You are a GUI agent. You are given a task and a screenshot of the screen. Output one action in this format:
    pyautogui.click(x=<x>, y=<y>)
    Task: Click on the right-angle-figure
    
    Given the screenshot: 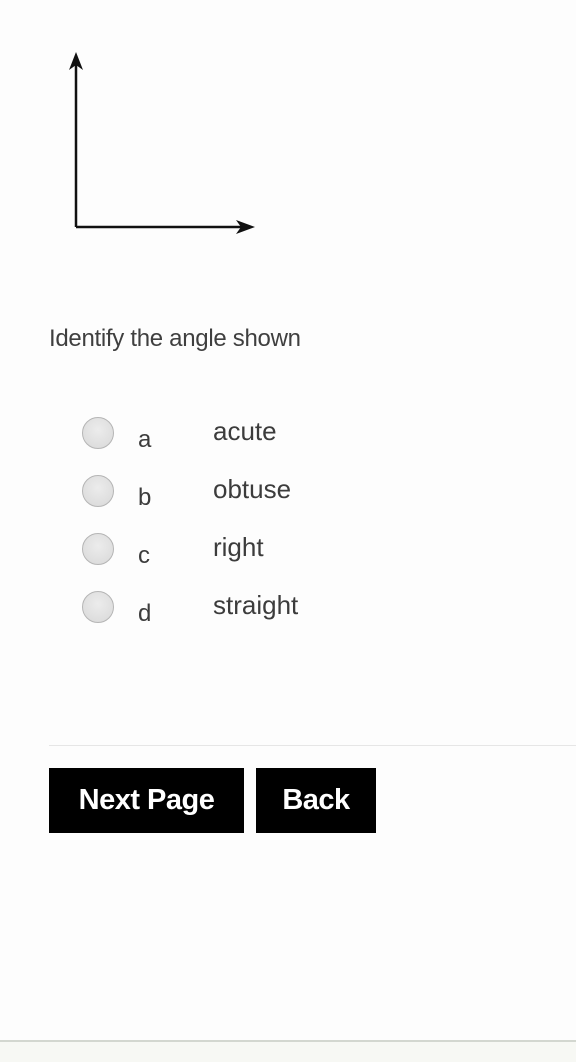 What is the action you would take?
    pyautogui.click(x=165, y=146)
    